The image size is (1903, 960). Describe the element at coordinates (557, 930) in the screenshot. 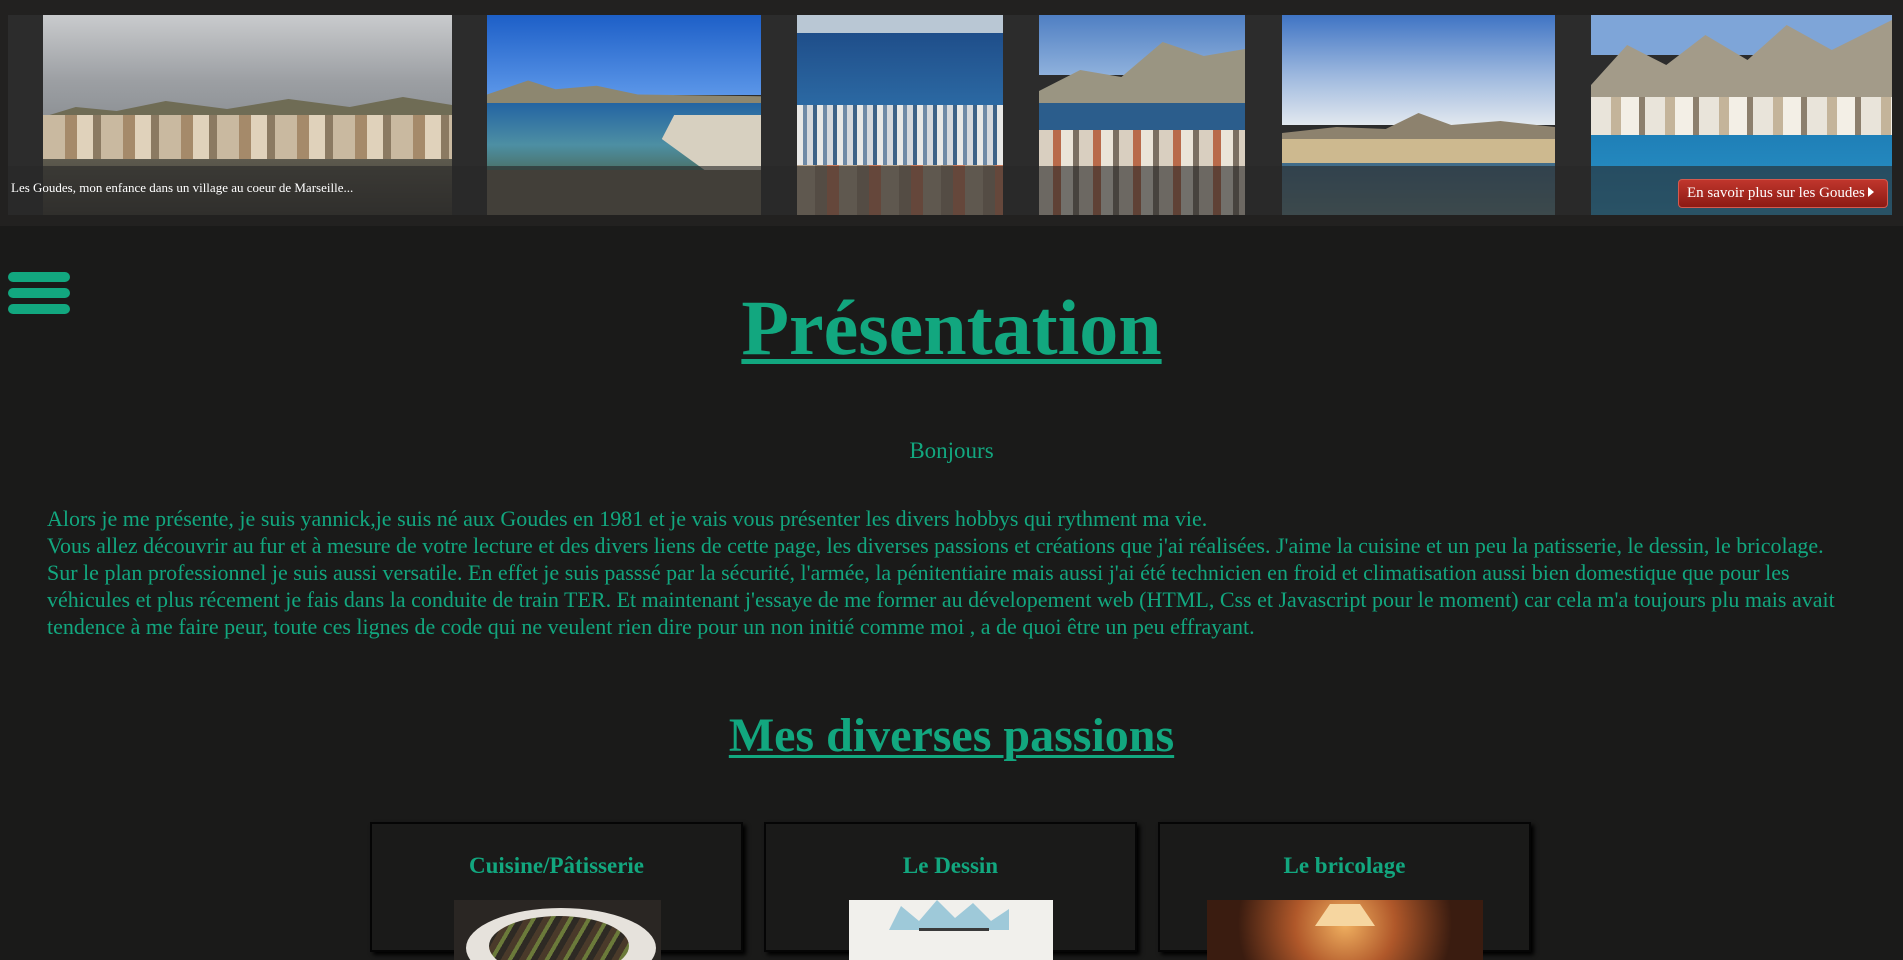

I see `cuisine-image` at that location.